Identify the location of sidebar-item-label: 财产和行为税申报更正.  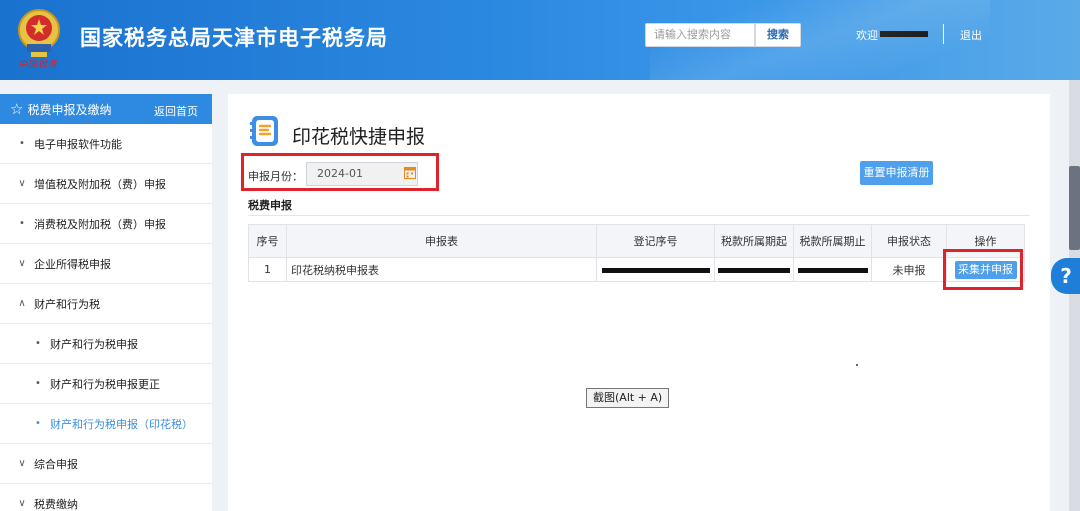
(105, 384).